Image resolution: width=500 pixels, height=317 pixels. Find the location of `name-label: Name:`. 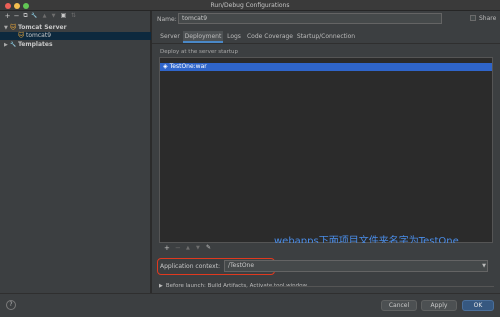

name-label: Name: is located at coordinates (167, 19).